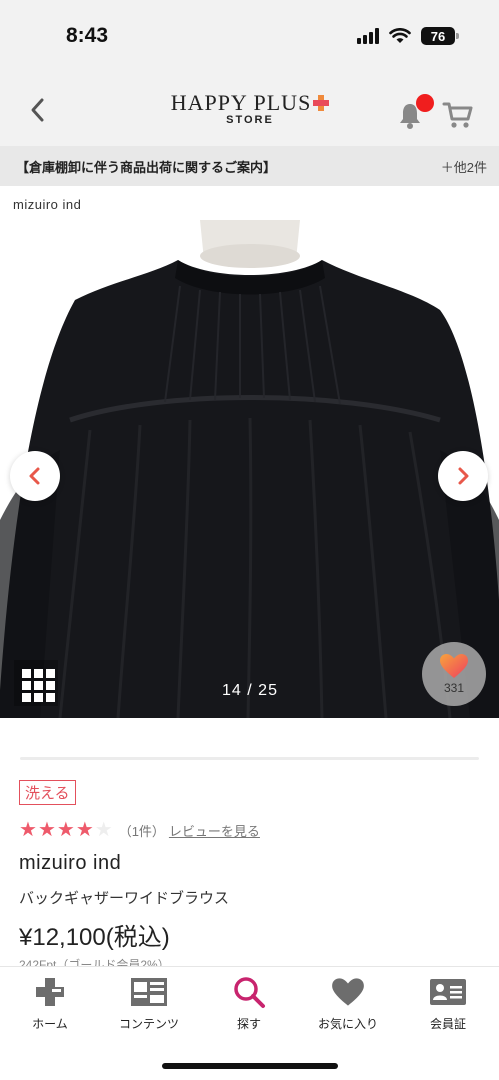 This screenshot has height=1080, width=499. I want to click on home-indicator, so click(250, 1066).